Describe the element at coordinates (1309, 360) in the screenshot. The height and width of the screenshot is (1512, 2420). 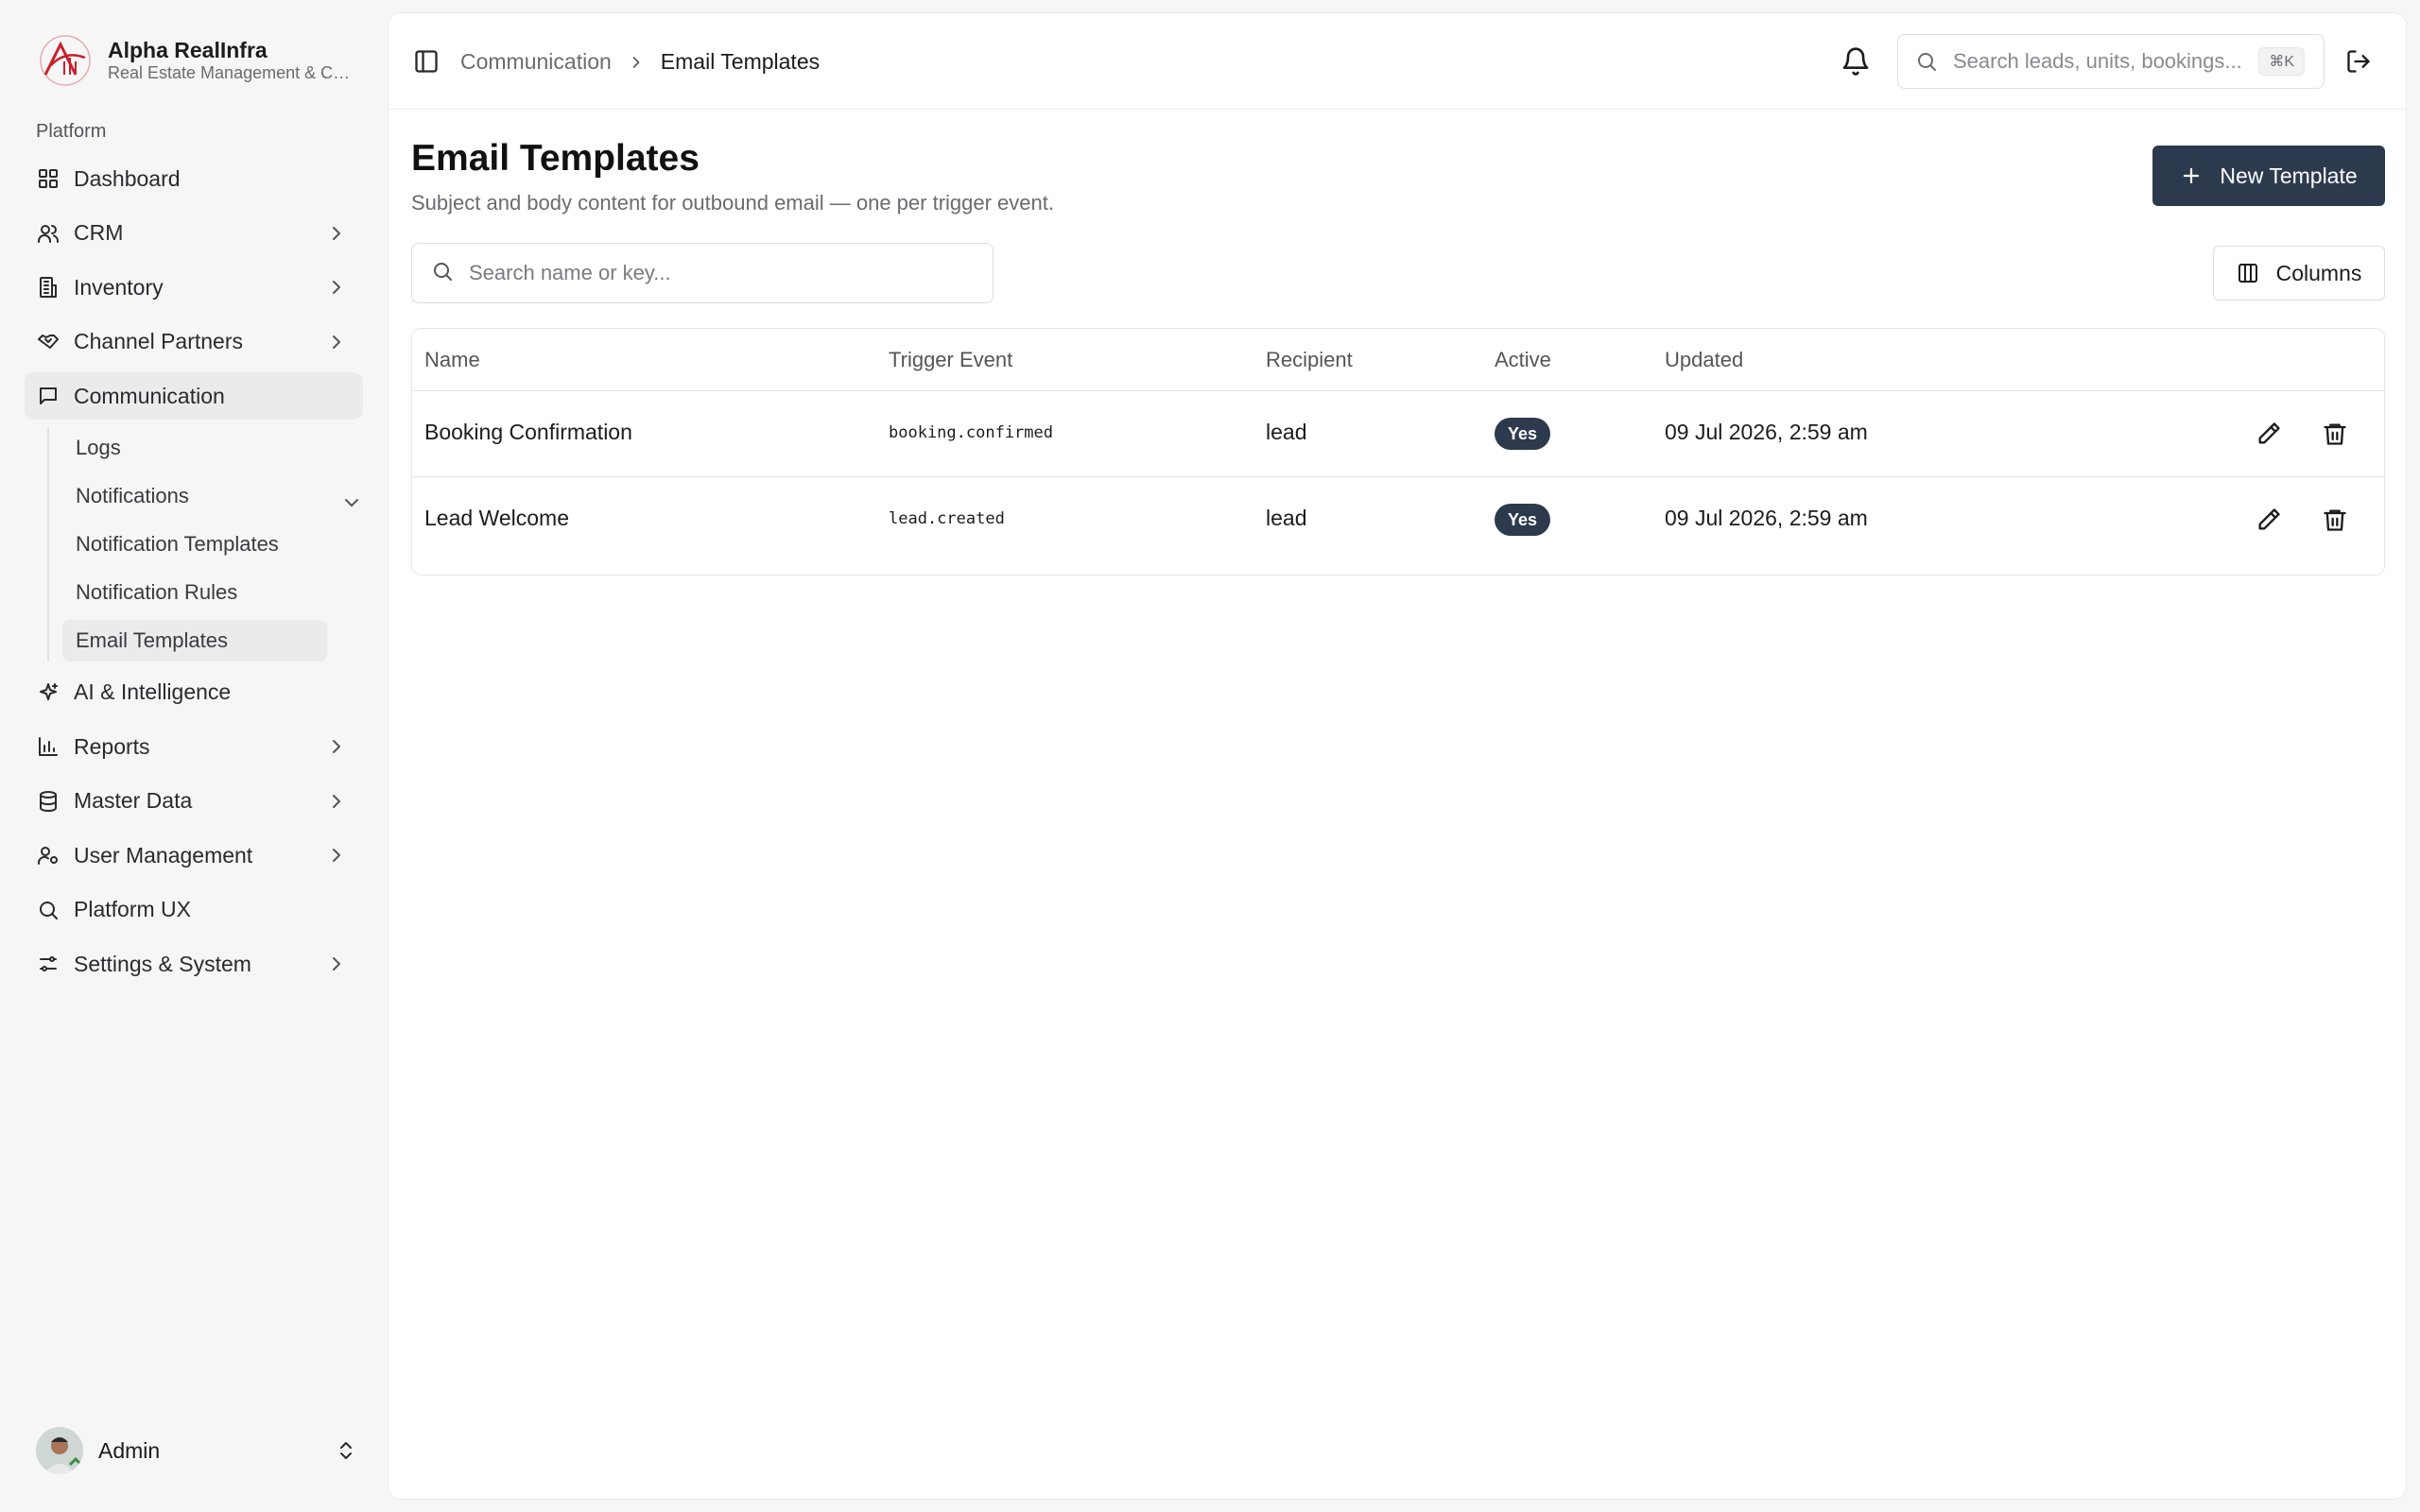
I see `column-header-recipient: Recipient` at that location.